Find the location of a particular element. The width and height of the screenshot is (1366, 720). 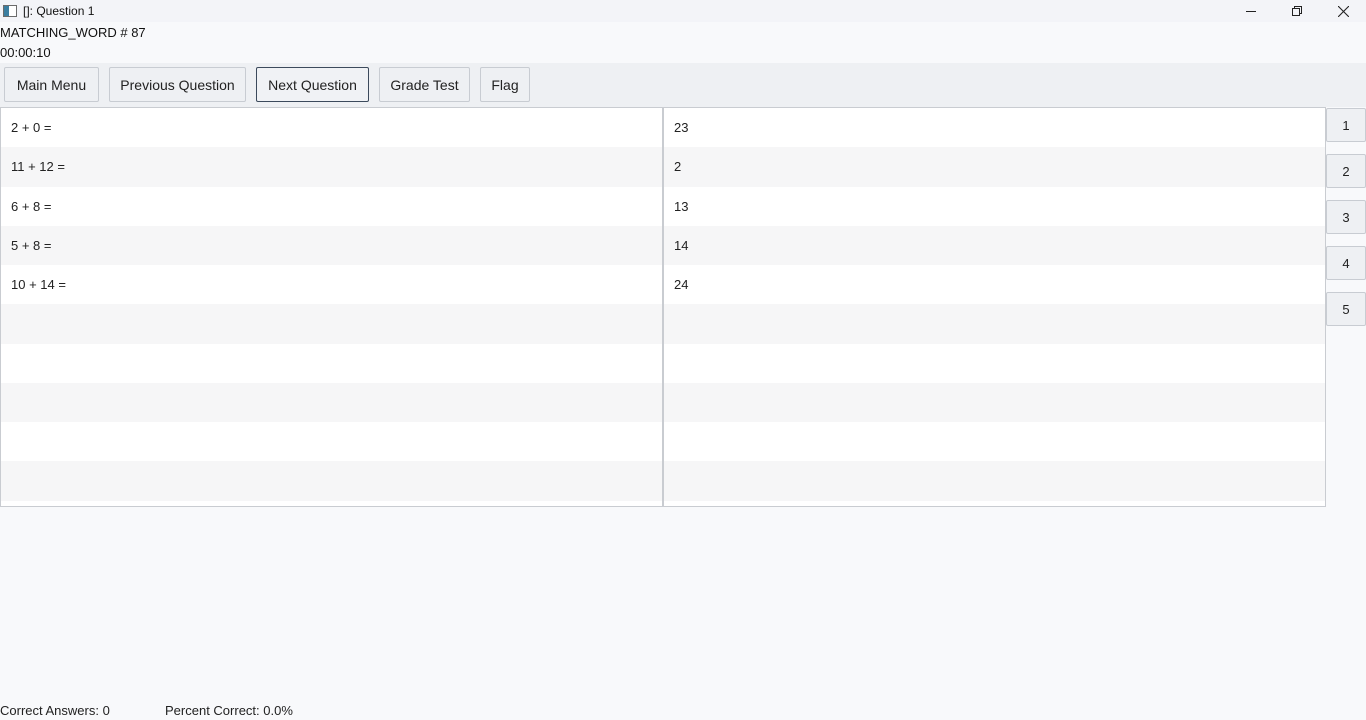

answer-item: 13 is located at coordinates (994, 206).